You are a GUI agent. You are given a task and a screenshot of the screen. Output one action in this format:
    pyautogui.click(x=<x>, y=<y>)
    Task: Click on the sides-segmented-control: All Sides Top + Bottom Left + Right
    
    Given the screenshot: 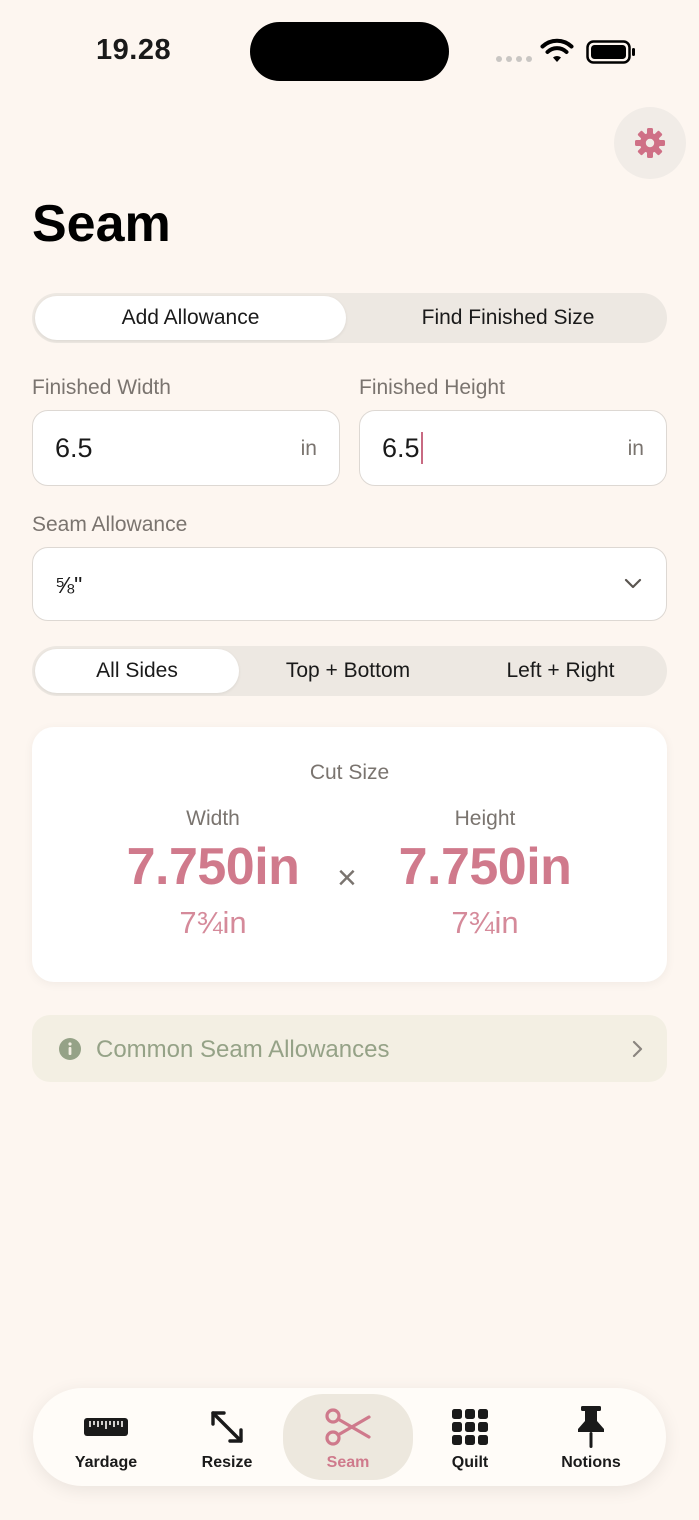 What is the action you would take?
    pyautogui.click(x=349, y=671)
    